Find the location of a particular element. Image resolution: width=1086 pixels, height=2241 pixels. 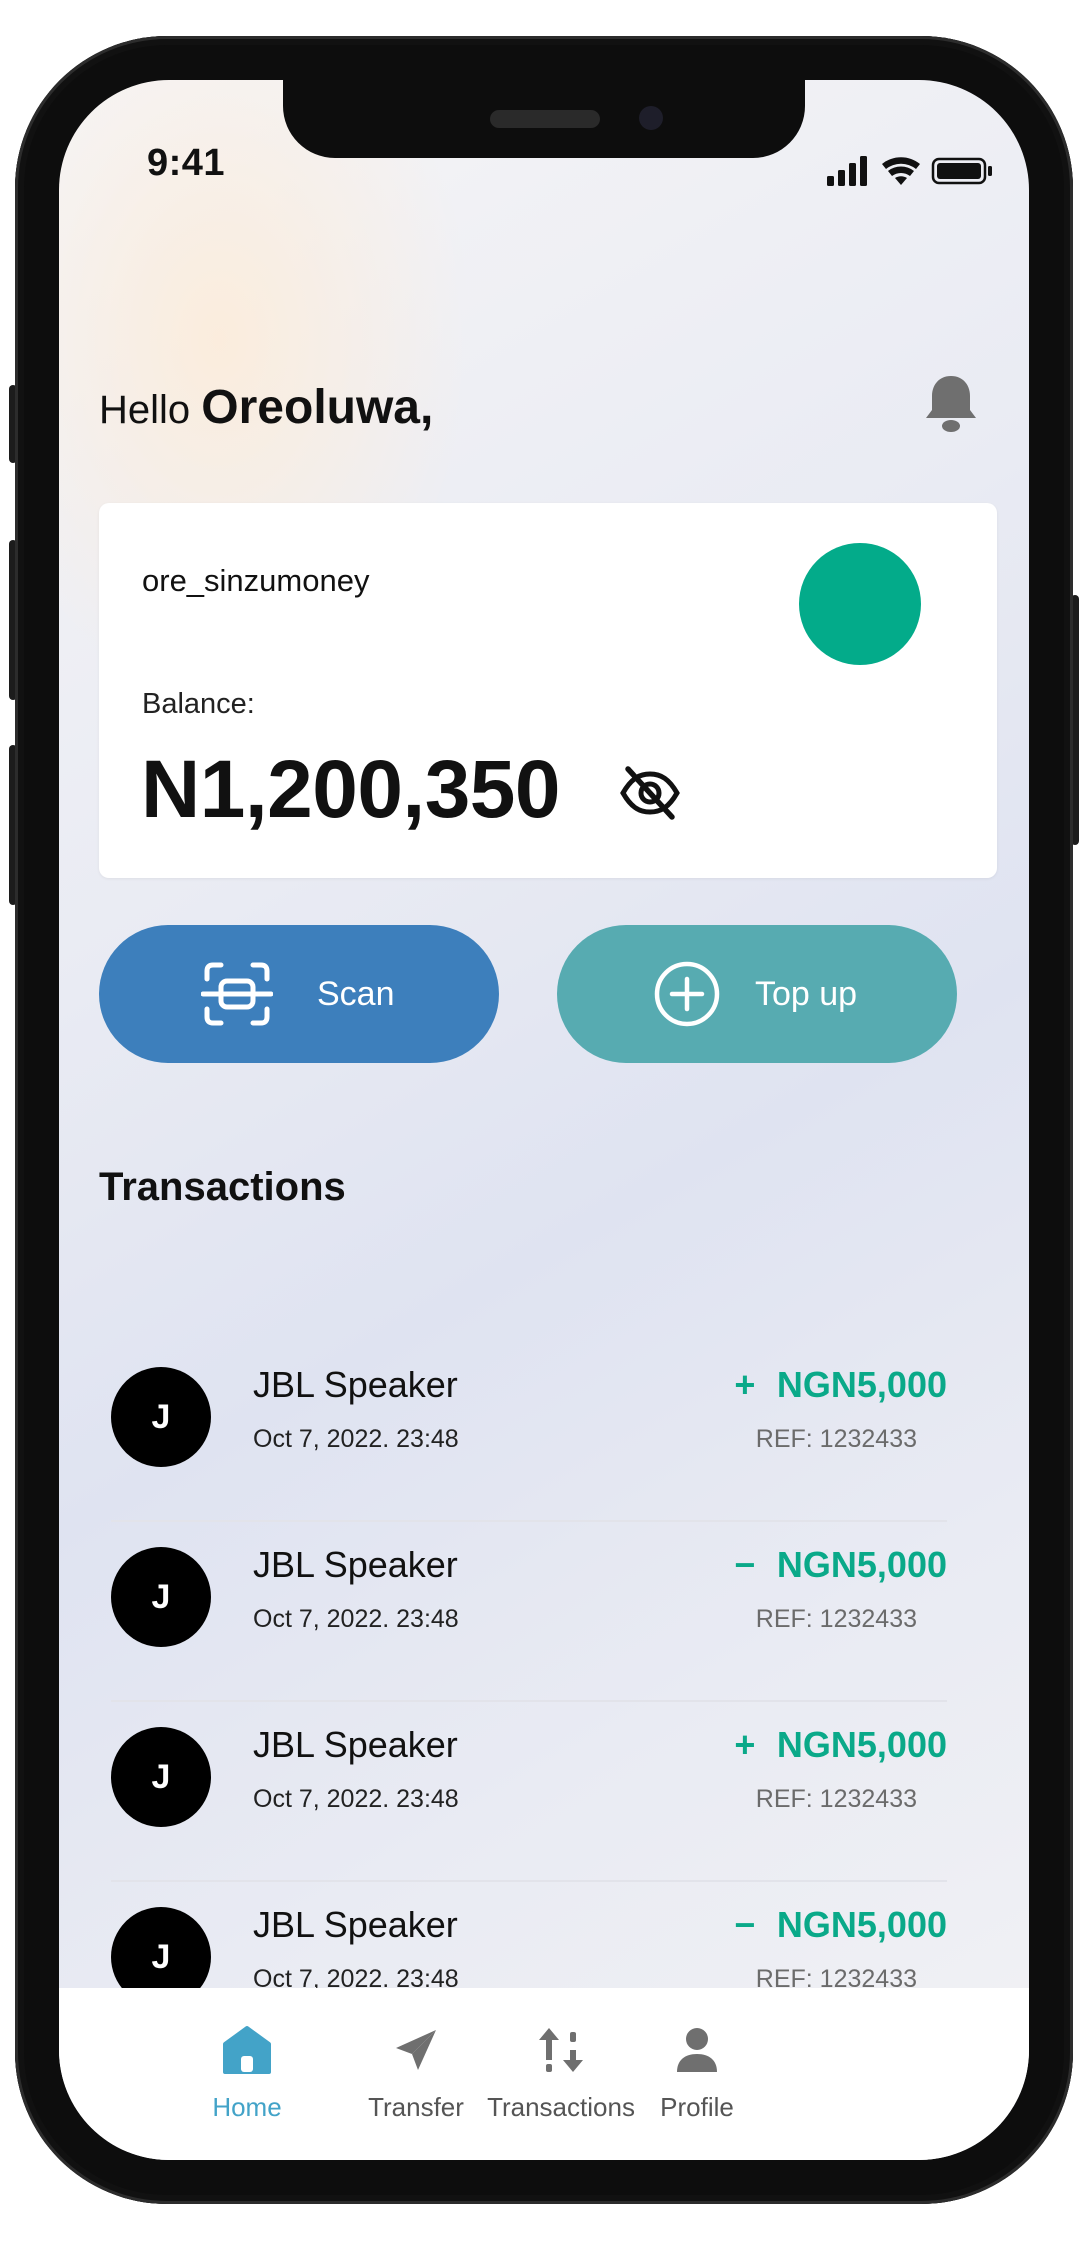

plus-circle-icon is located at coordinates (687, 994).